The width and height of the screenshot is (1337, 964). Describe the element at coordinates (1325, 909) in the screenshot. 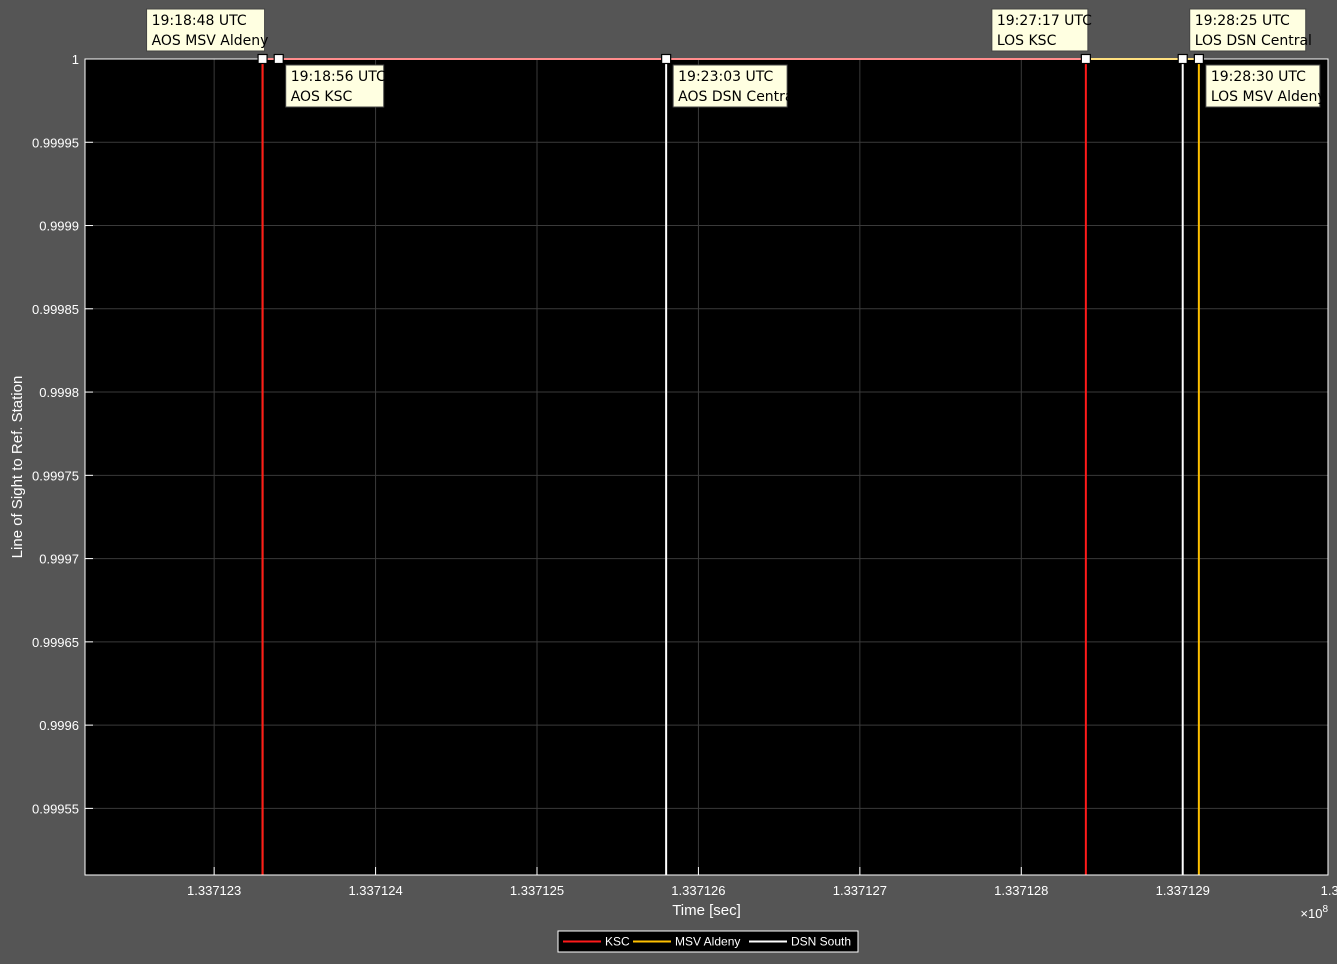

I see `x-axis-exponent-power: 8` at that location.